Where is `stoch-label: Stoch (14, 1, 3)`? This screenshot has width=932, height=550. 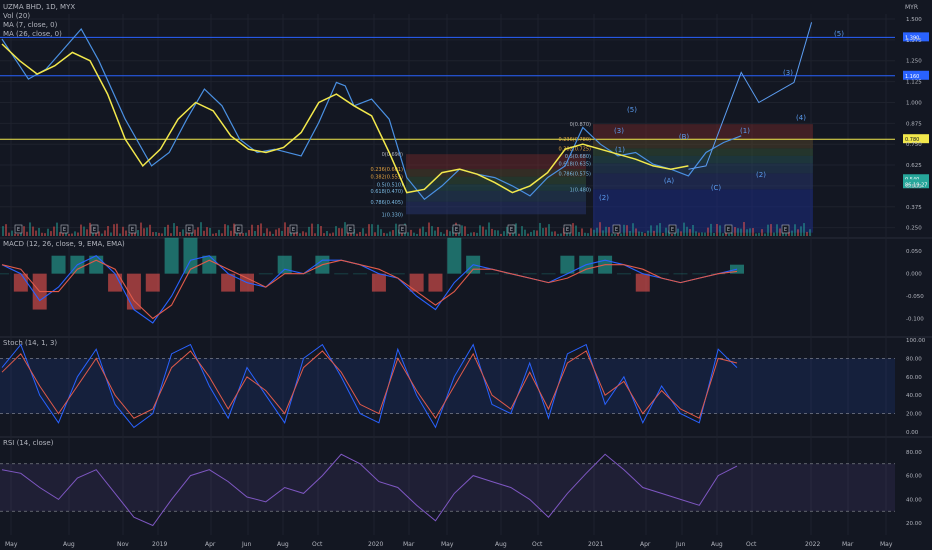 stoch-label: Stoch (14, 1, 3) is located at coordinates (30, 343).